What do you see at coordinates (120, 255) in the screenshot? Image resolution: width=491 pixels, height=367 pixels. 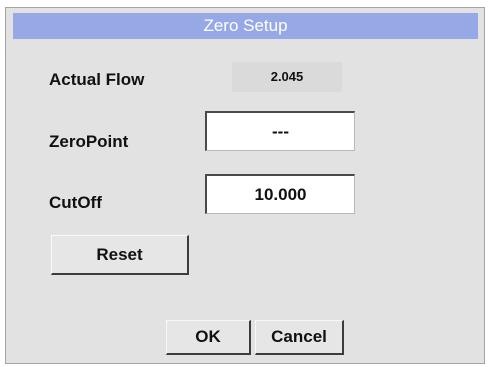 I see `reset-button: Reset` at bounding box center [120, 255].